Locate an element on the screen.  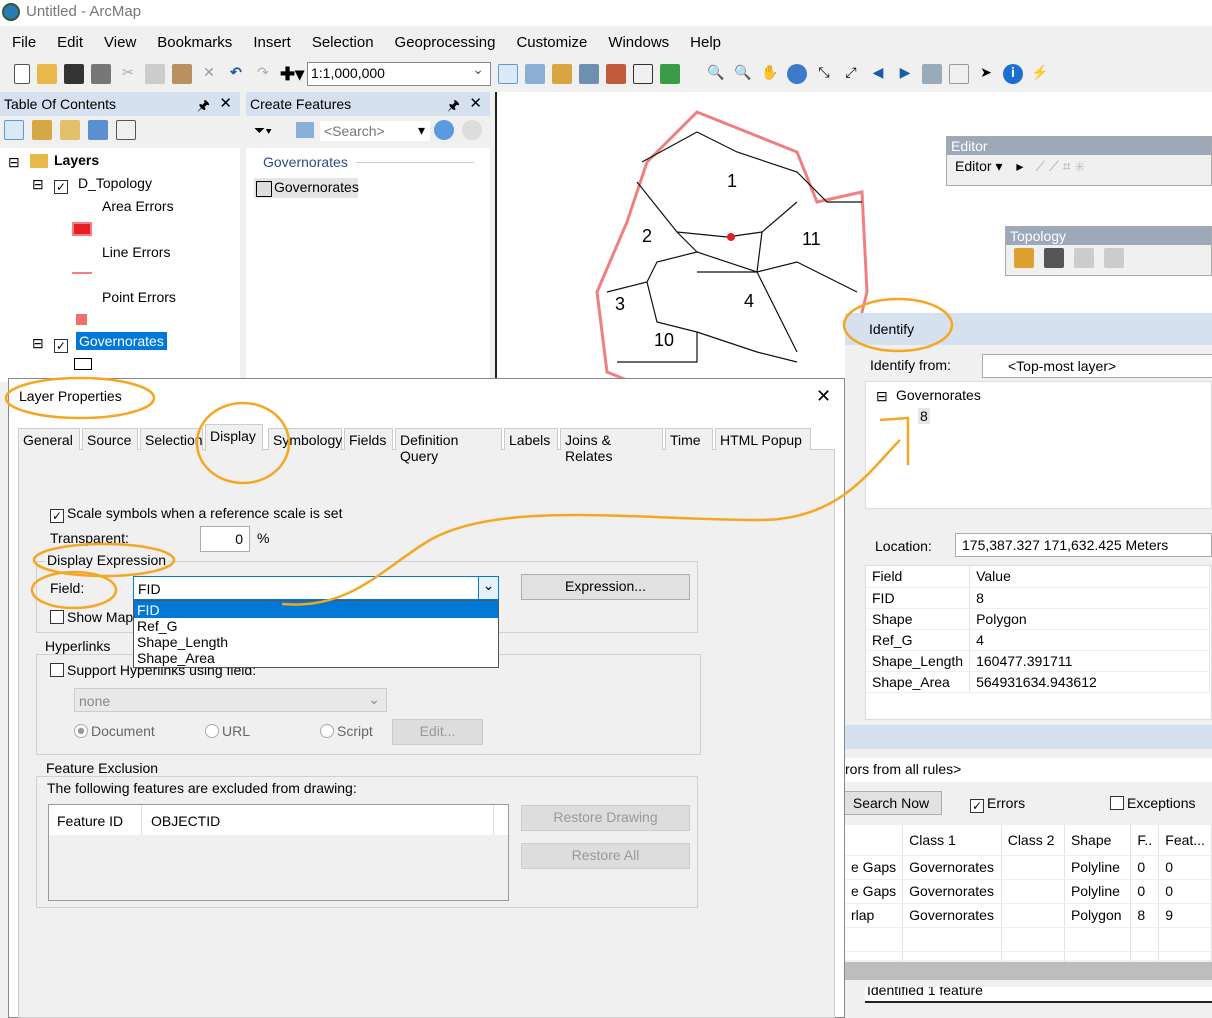
tab-selection: Selection is located at coordinates (171, 439).